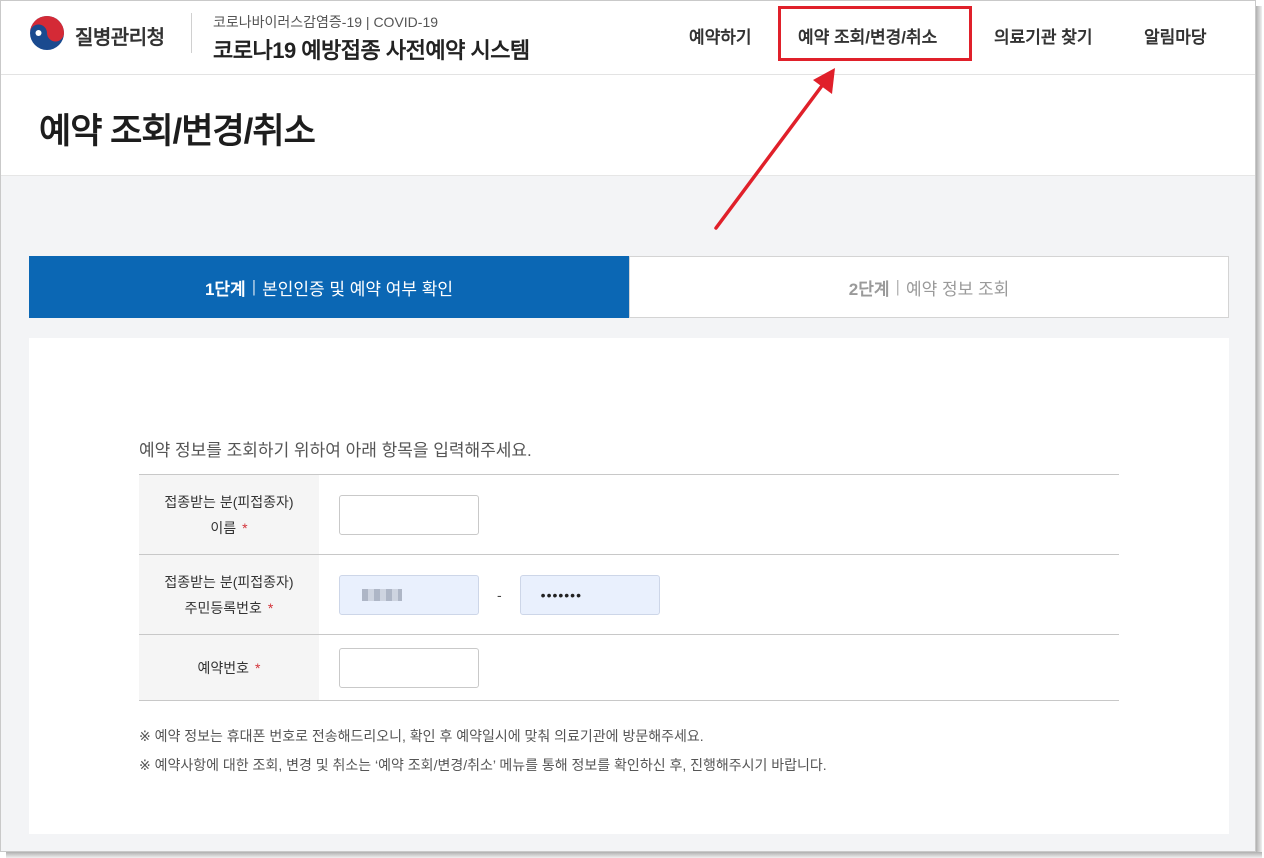  What do you see at coordinates (335, 450) in the screenshot?
I see `form-intro-text: 예약 정보를 조회하기 위하여 아래 항목을 입력해주세요.` at bounding box center [335, 450].